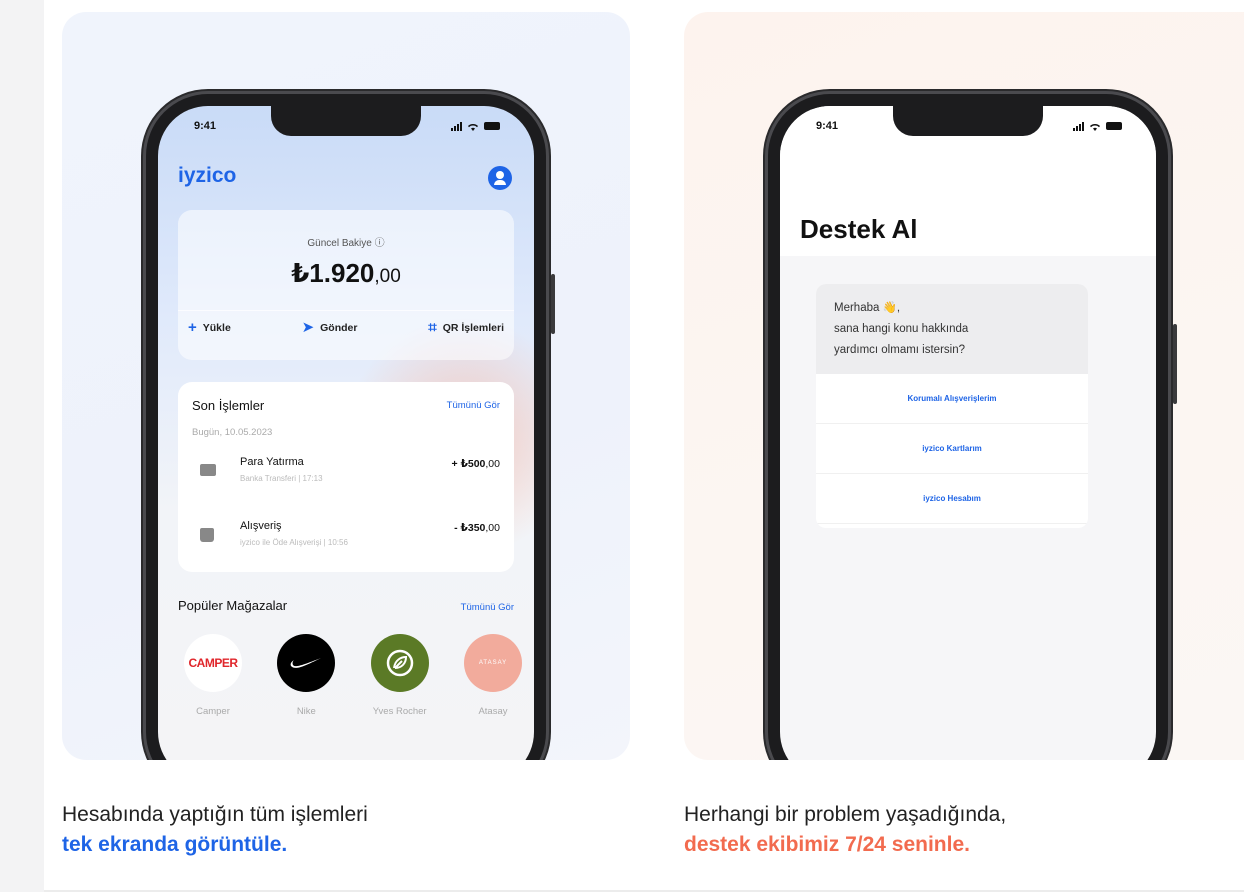  Describe the element at coordinates (473, 405) in the screenshot. I see `recent-see-all-link: Tümünü Gör` at that location.